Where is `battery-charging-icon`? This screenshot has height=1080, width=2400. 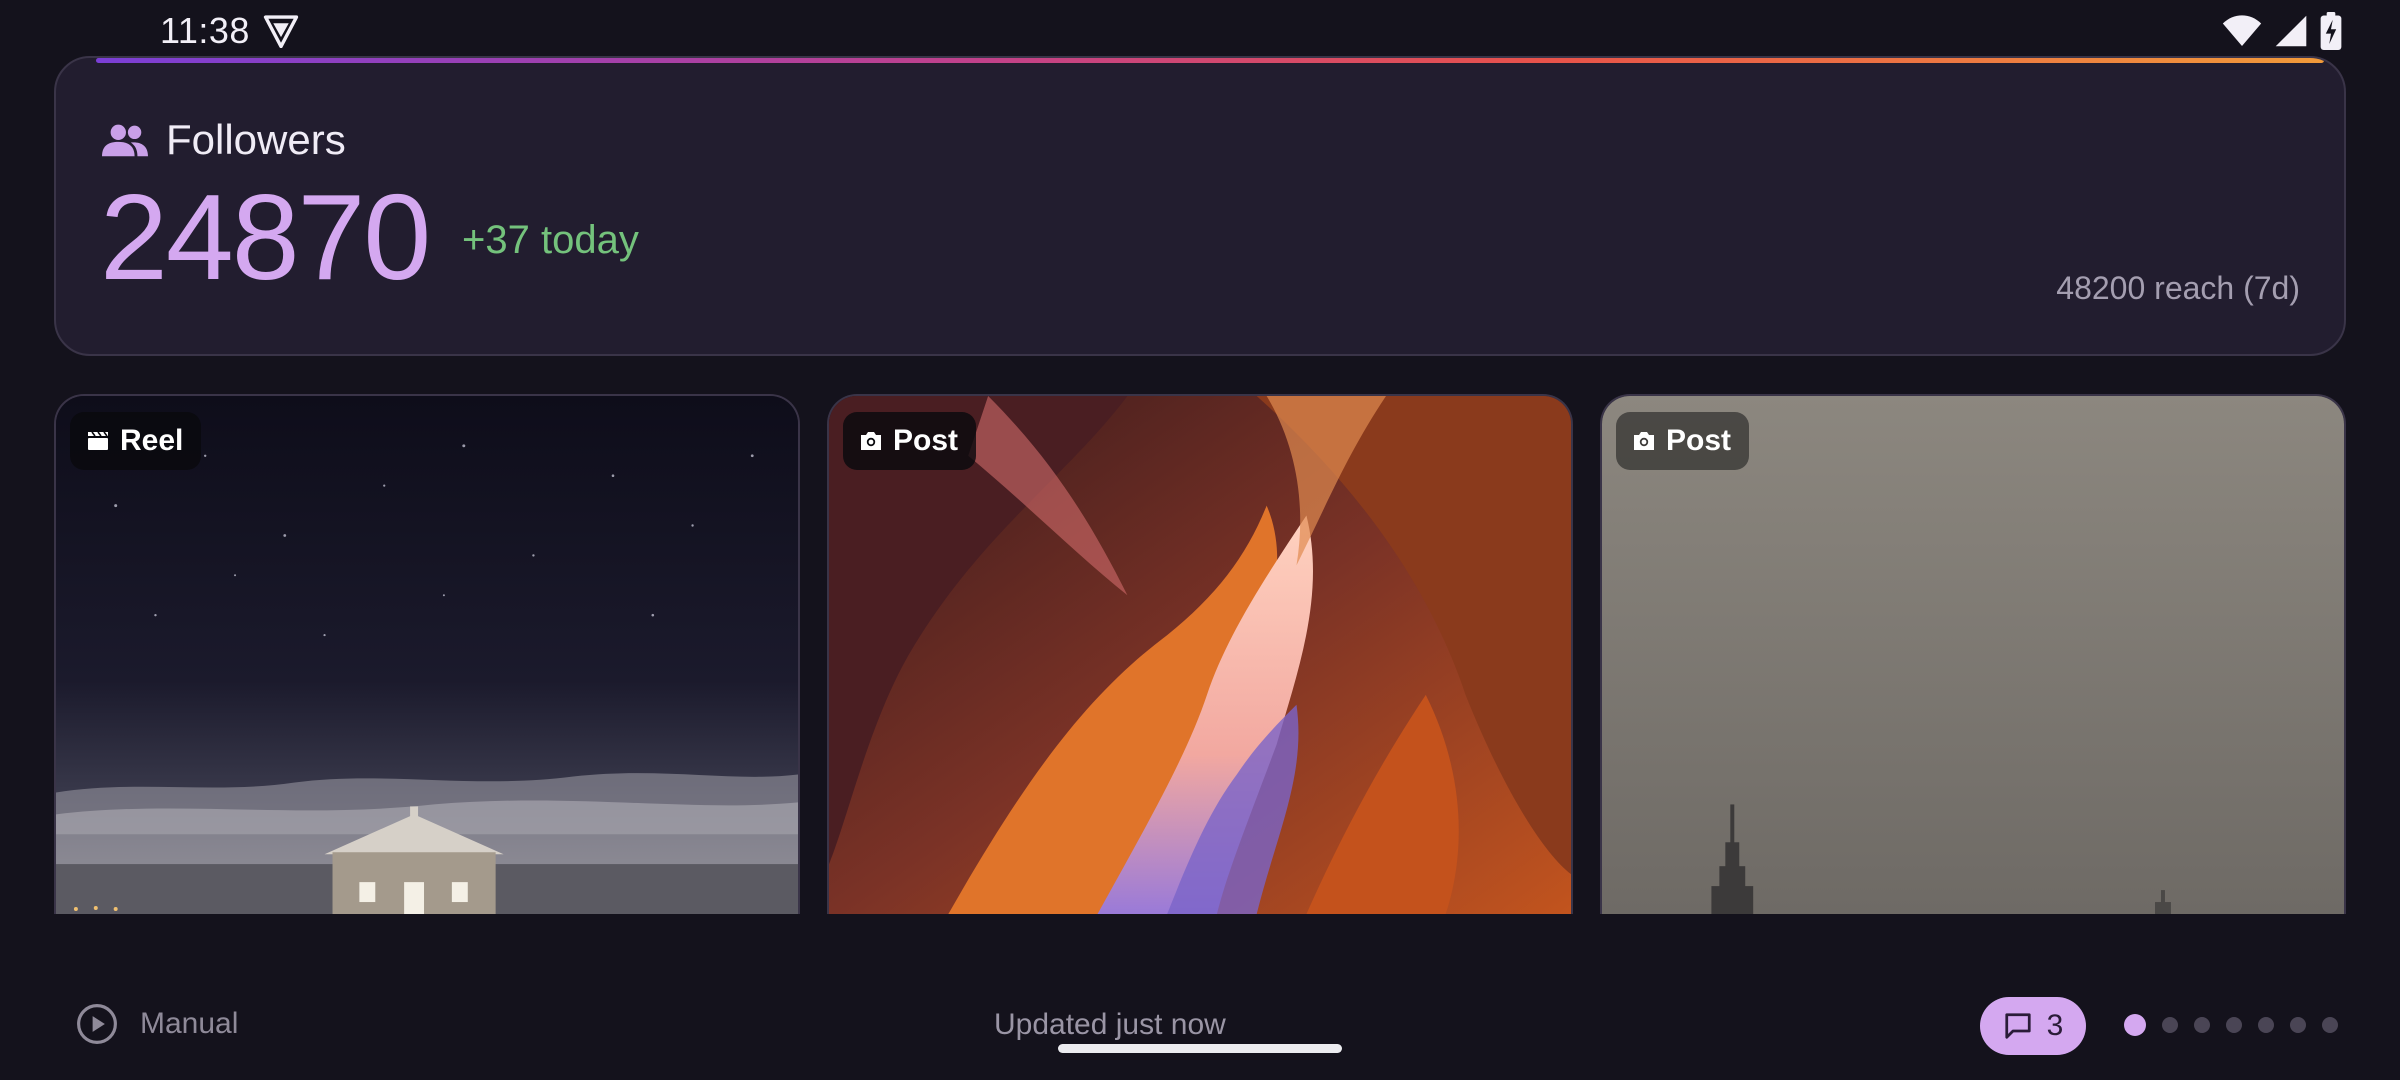
battery-charging-icon is located at coordinates (2331, 31).